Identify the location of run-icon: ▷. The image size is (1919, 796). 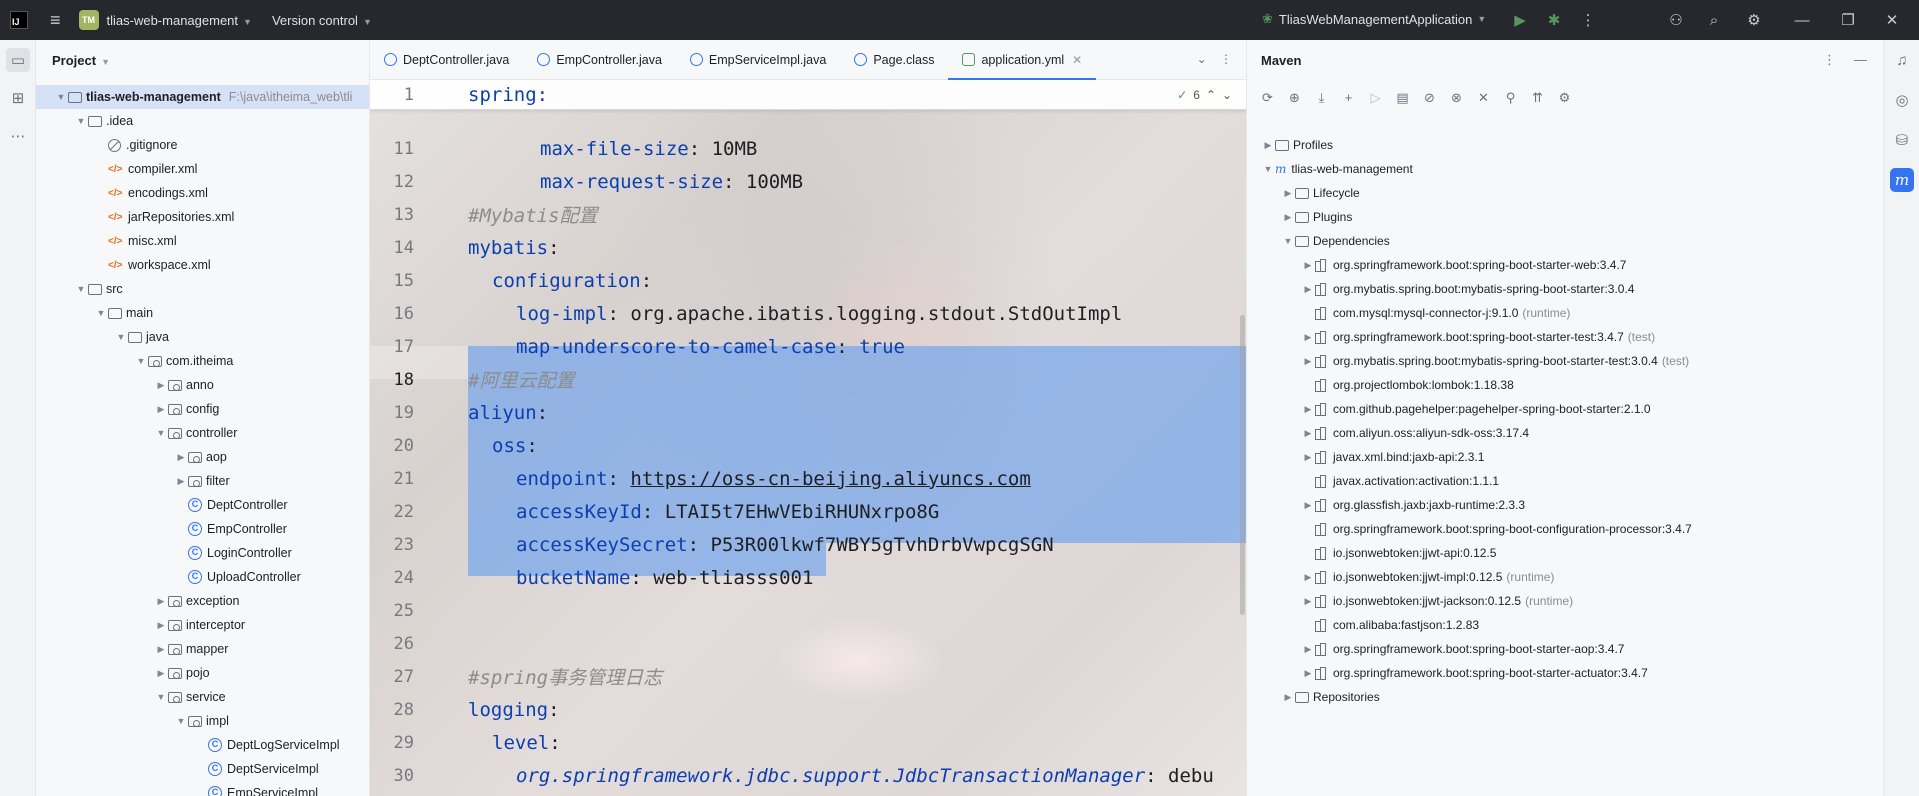
(1375, 98).